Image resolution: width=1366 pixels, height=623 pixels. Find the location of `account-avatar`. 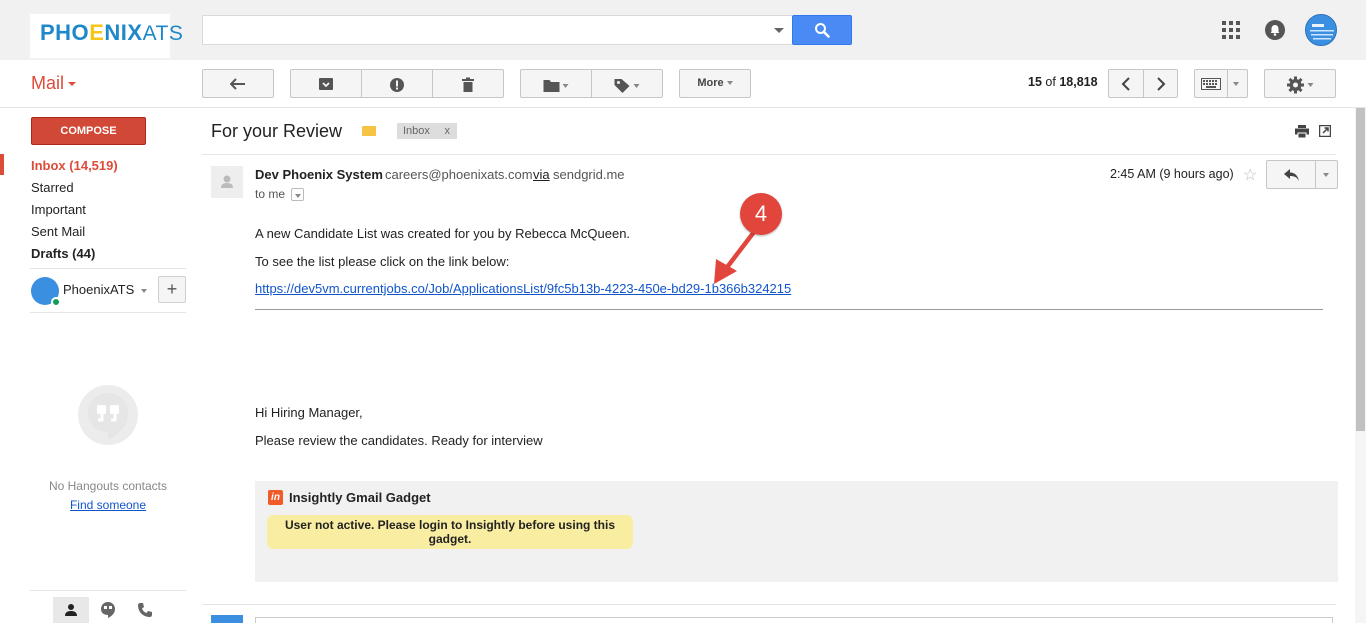

account-avatar is located at coordinates (1321, 30).